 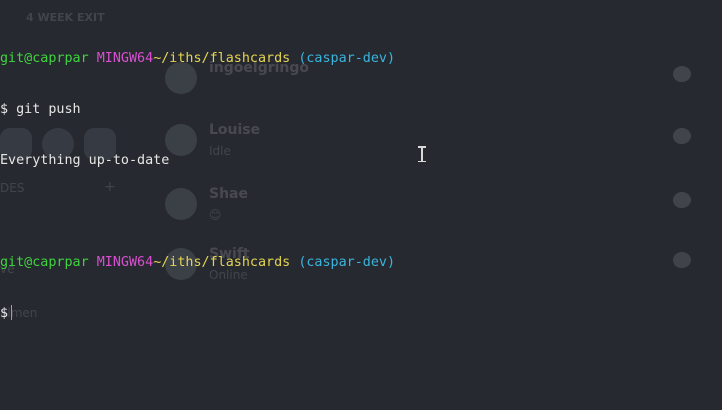 What do you see at coordinates (48, 109) in the screenshot?
I see `command-text: git push` at bounding box center [48, 109].